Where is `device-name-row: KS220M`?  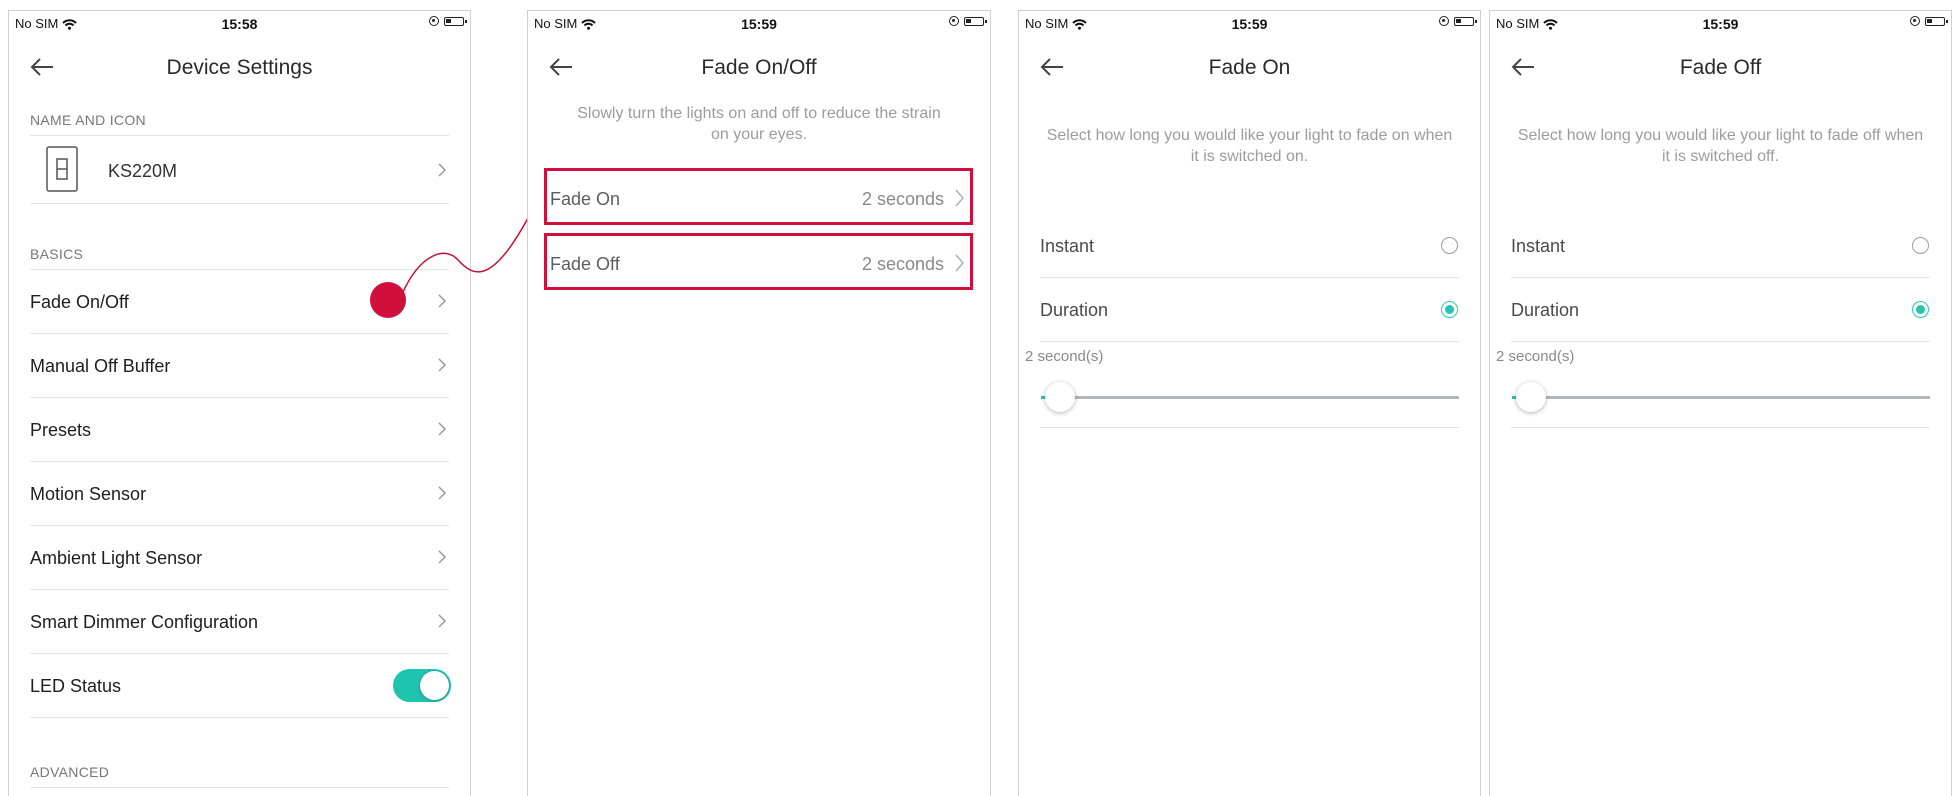
device-name-row: KS220M is located at coordinates (239, 170).